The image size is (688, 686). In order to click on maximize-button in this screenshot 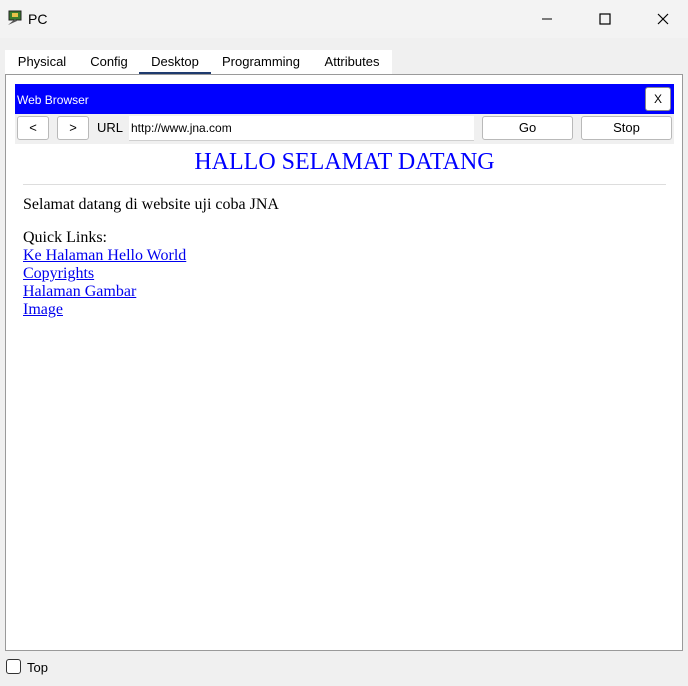, I will do `click(605, 19)`.